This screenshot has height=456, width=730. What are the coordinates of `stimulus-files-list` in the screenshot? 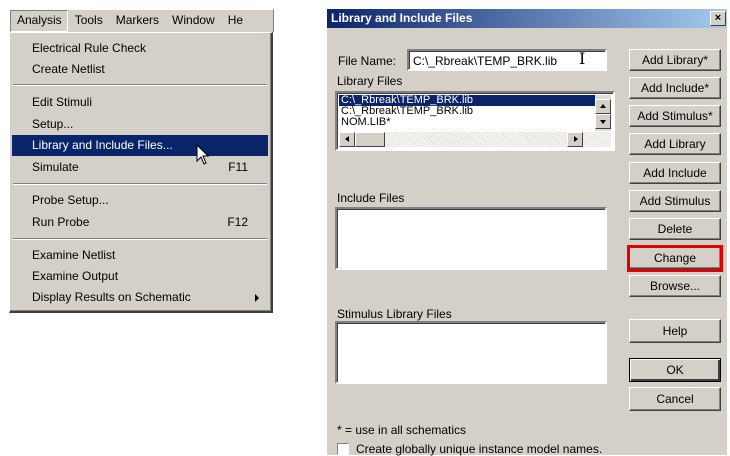 It's located at (471, 352).